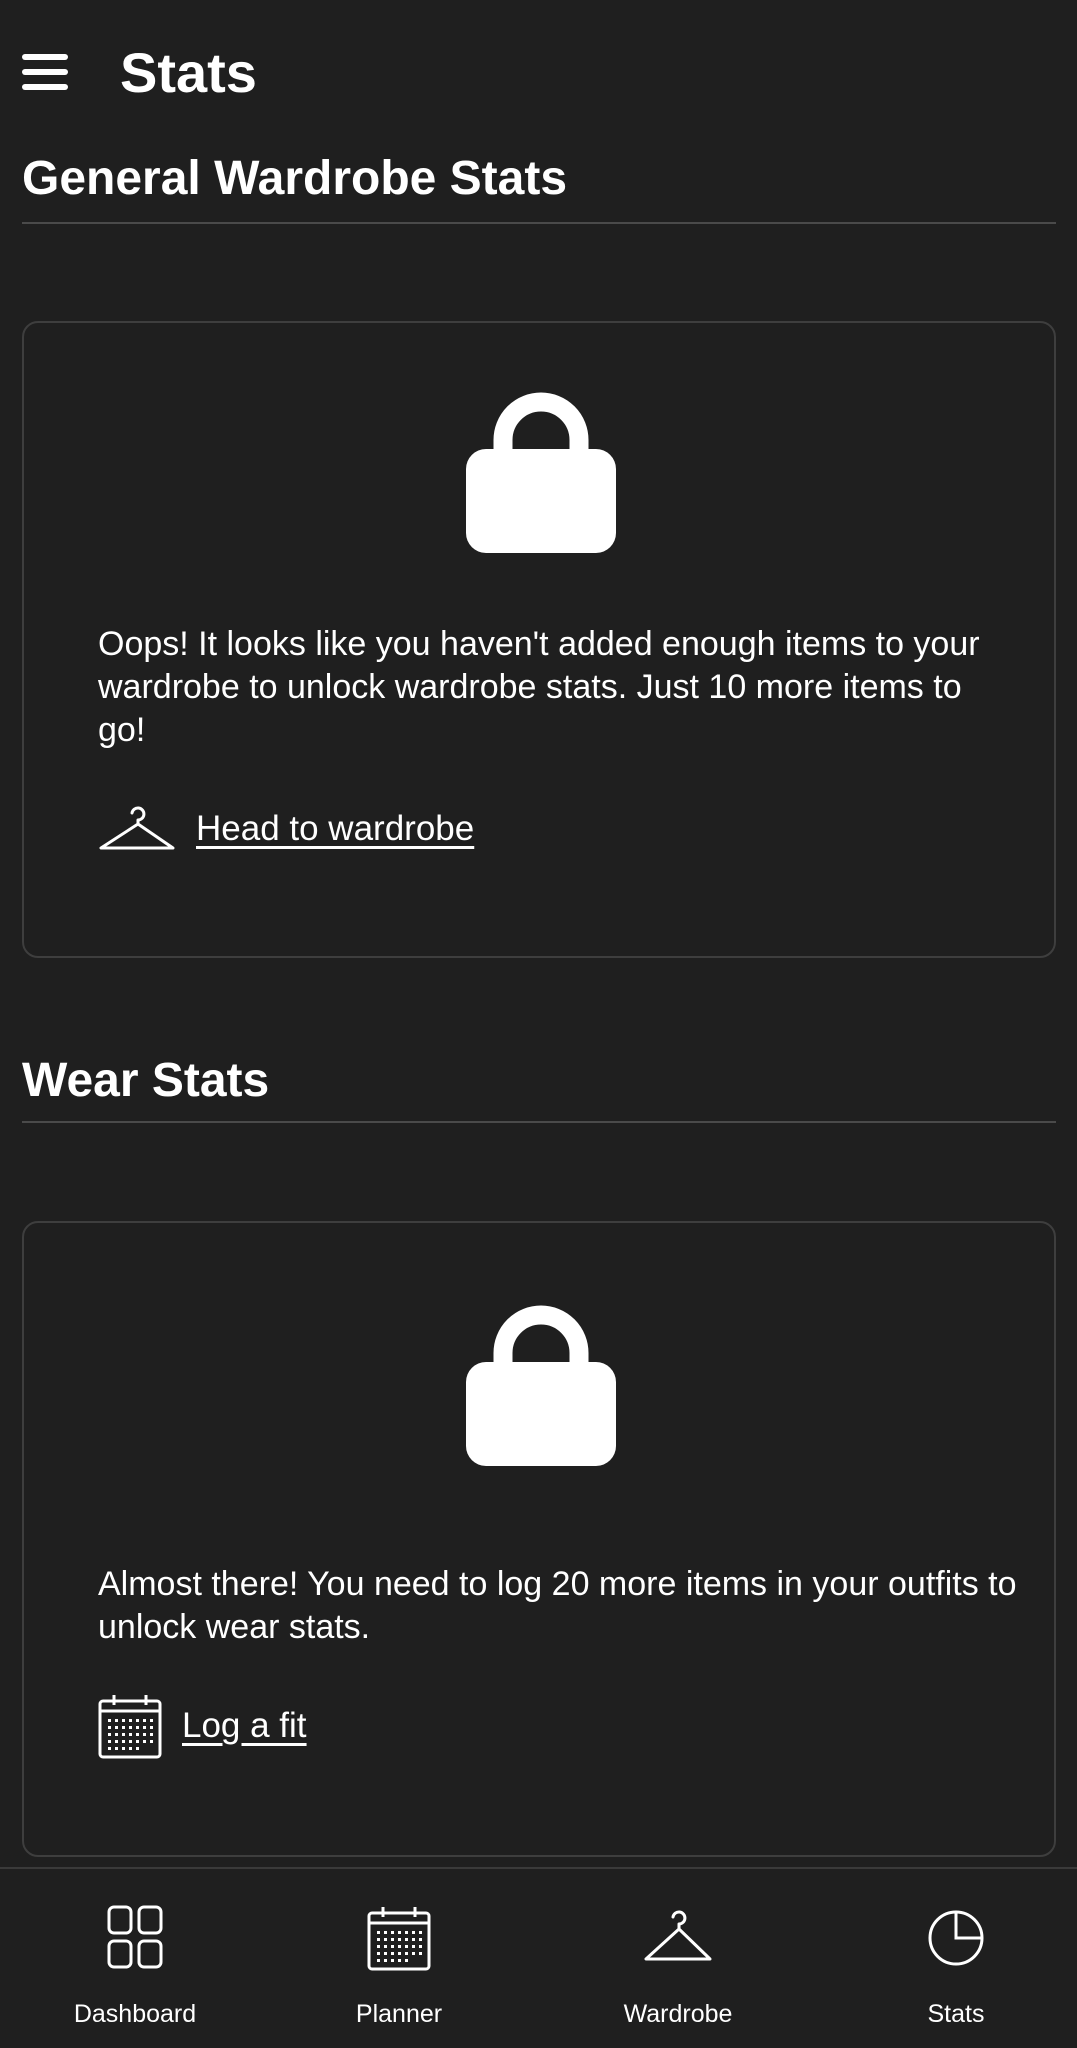 The width and height of the screenshot is (1077, 2048). I want to click on pie-chart-icon, so click(956, 1938).